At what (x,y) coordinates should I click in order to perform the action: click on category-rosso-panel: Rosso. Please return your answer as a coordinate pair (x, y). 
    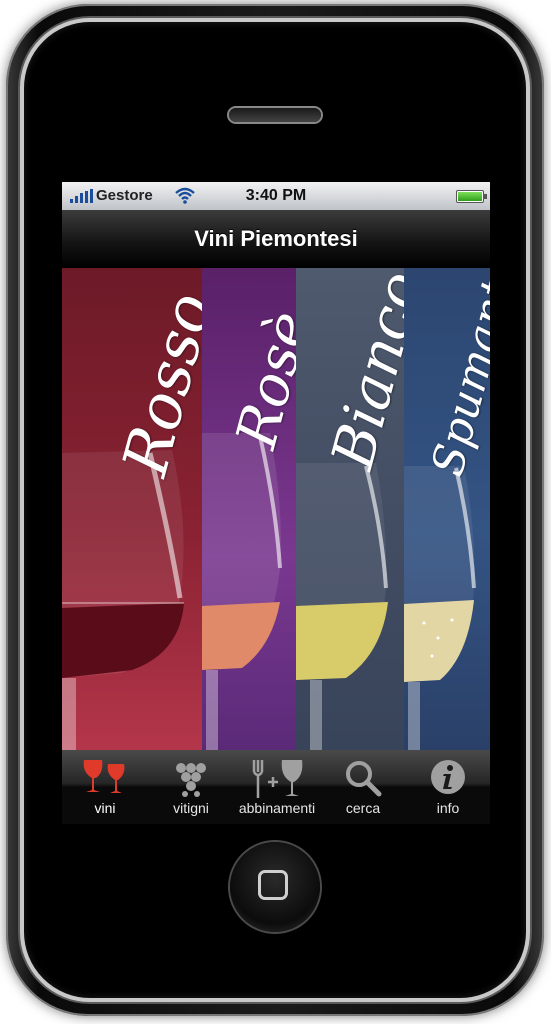
    Looking at the image, I should click on (132, 509).